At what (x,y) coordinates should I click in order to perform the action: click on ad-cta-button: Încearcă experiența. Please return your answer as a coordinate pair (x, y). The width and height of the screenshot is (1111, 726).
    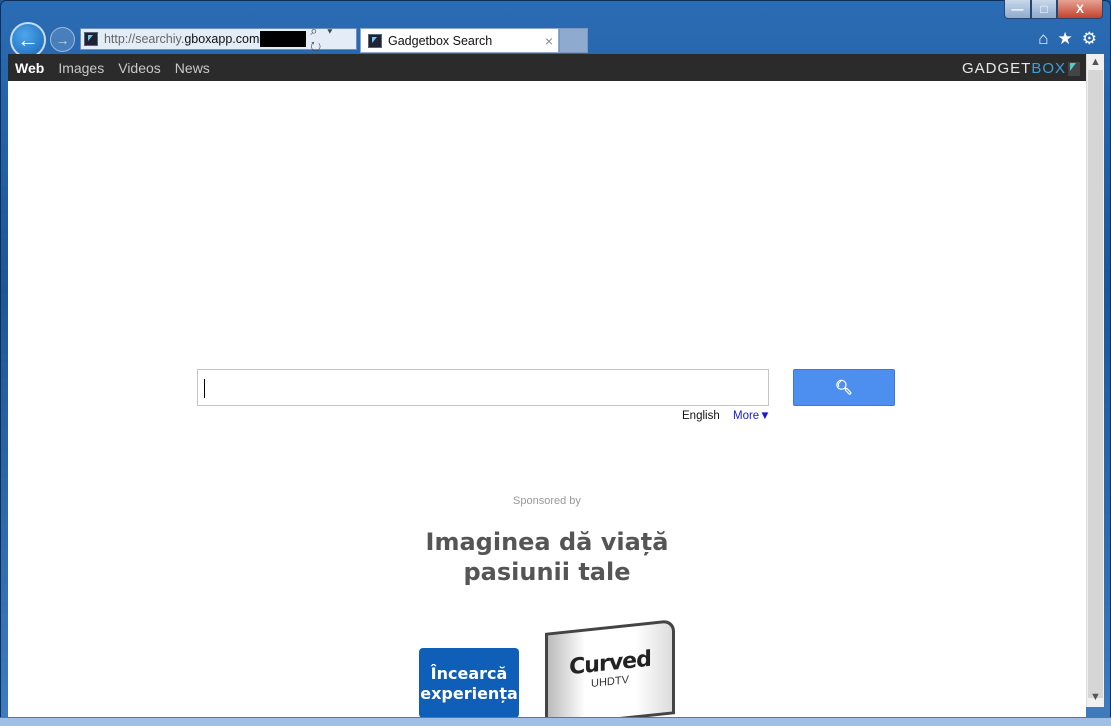
    Looking at the image, I should click on (469, 682).